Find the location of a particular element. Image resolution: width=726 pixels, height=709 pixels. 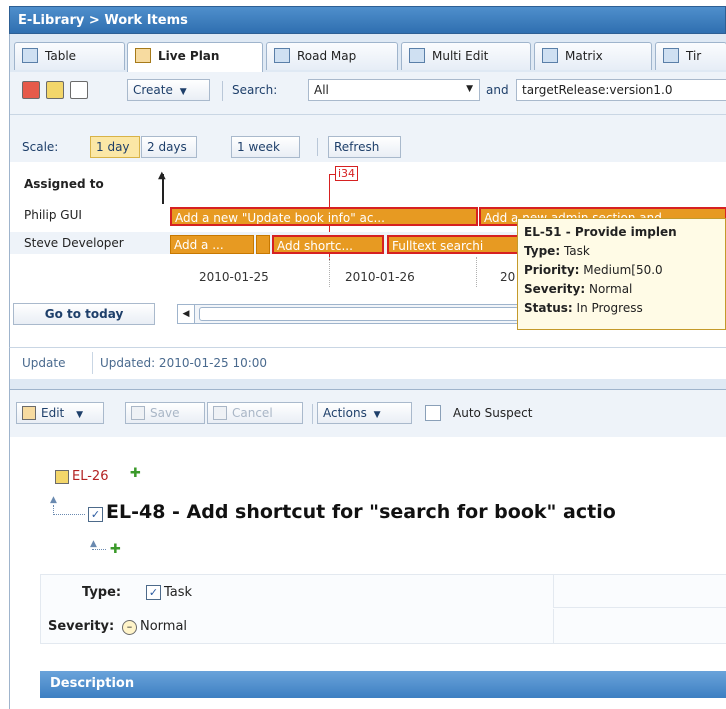

tab-table: Table is located at coordinates (69, 56).